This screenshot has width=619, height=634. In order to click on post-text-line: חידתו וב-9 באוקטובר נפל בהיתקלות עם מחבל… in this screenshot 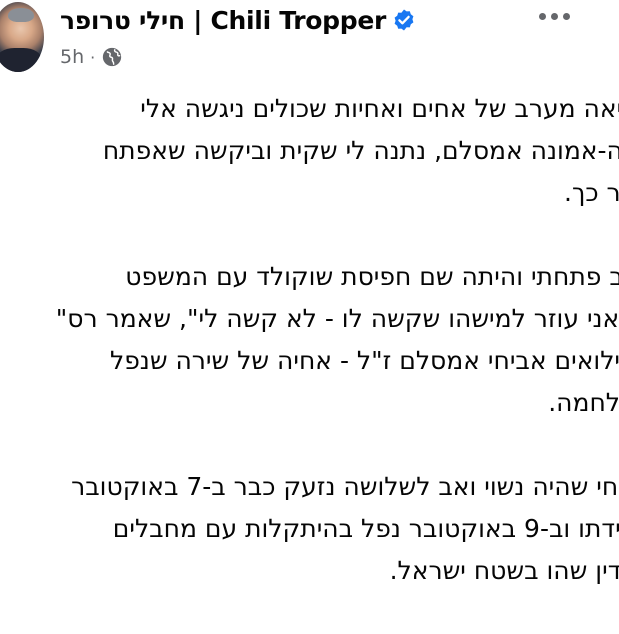, I will do `click(365, 528)`.